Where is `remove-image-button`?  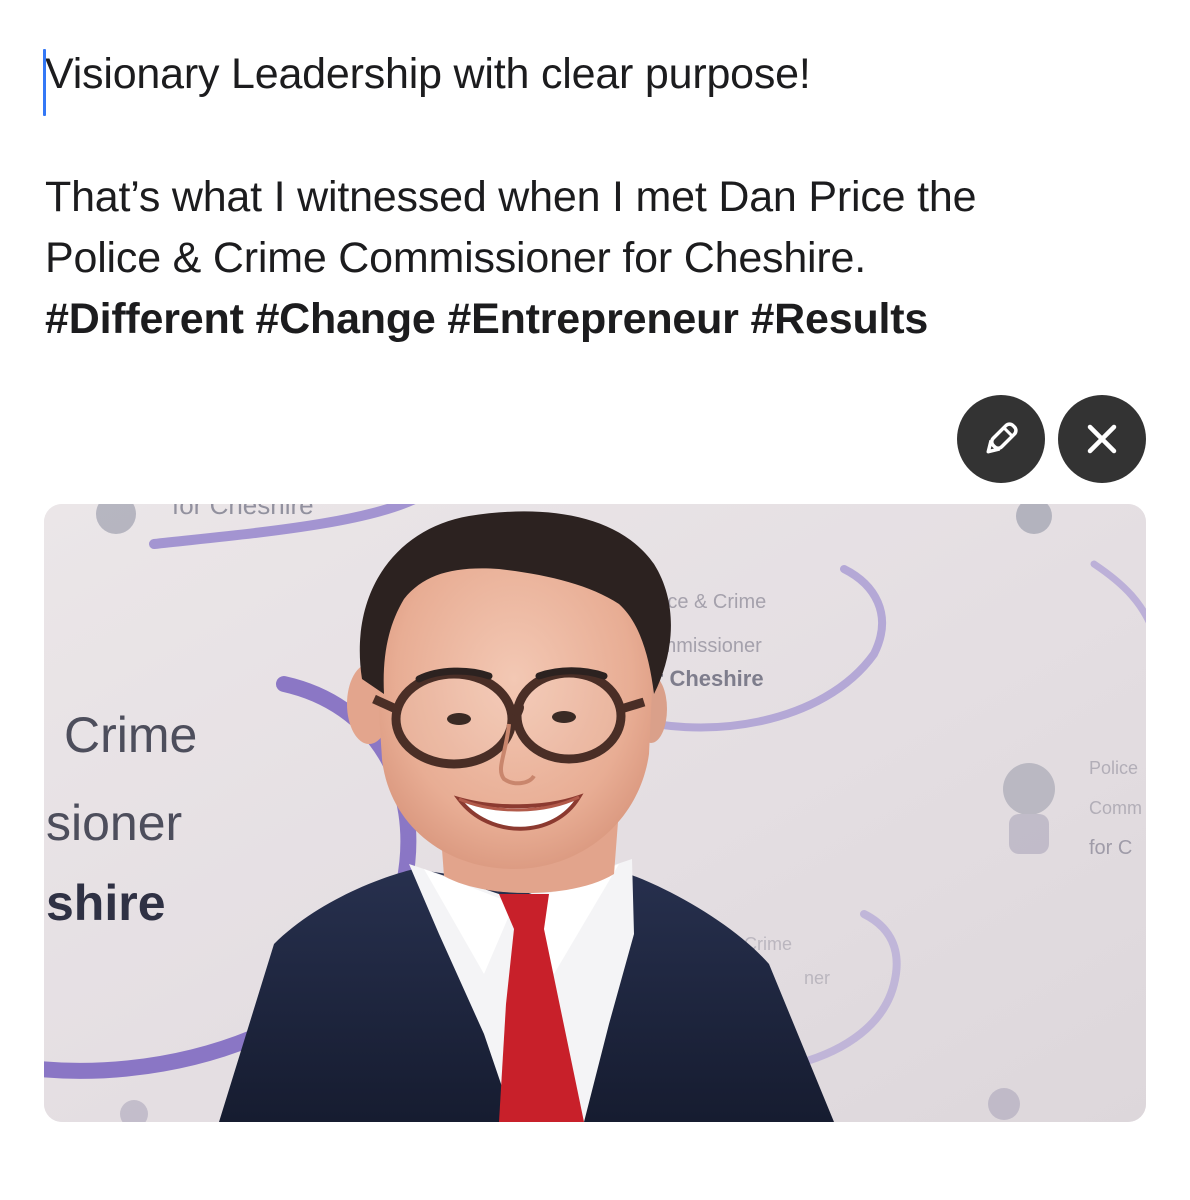
remove-image-button is located at coordinates (1102, 439).